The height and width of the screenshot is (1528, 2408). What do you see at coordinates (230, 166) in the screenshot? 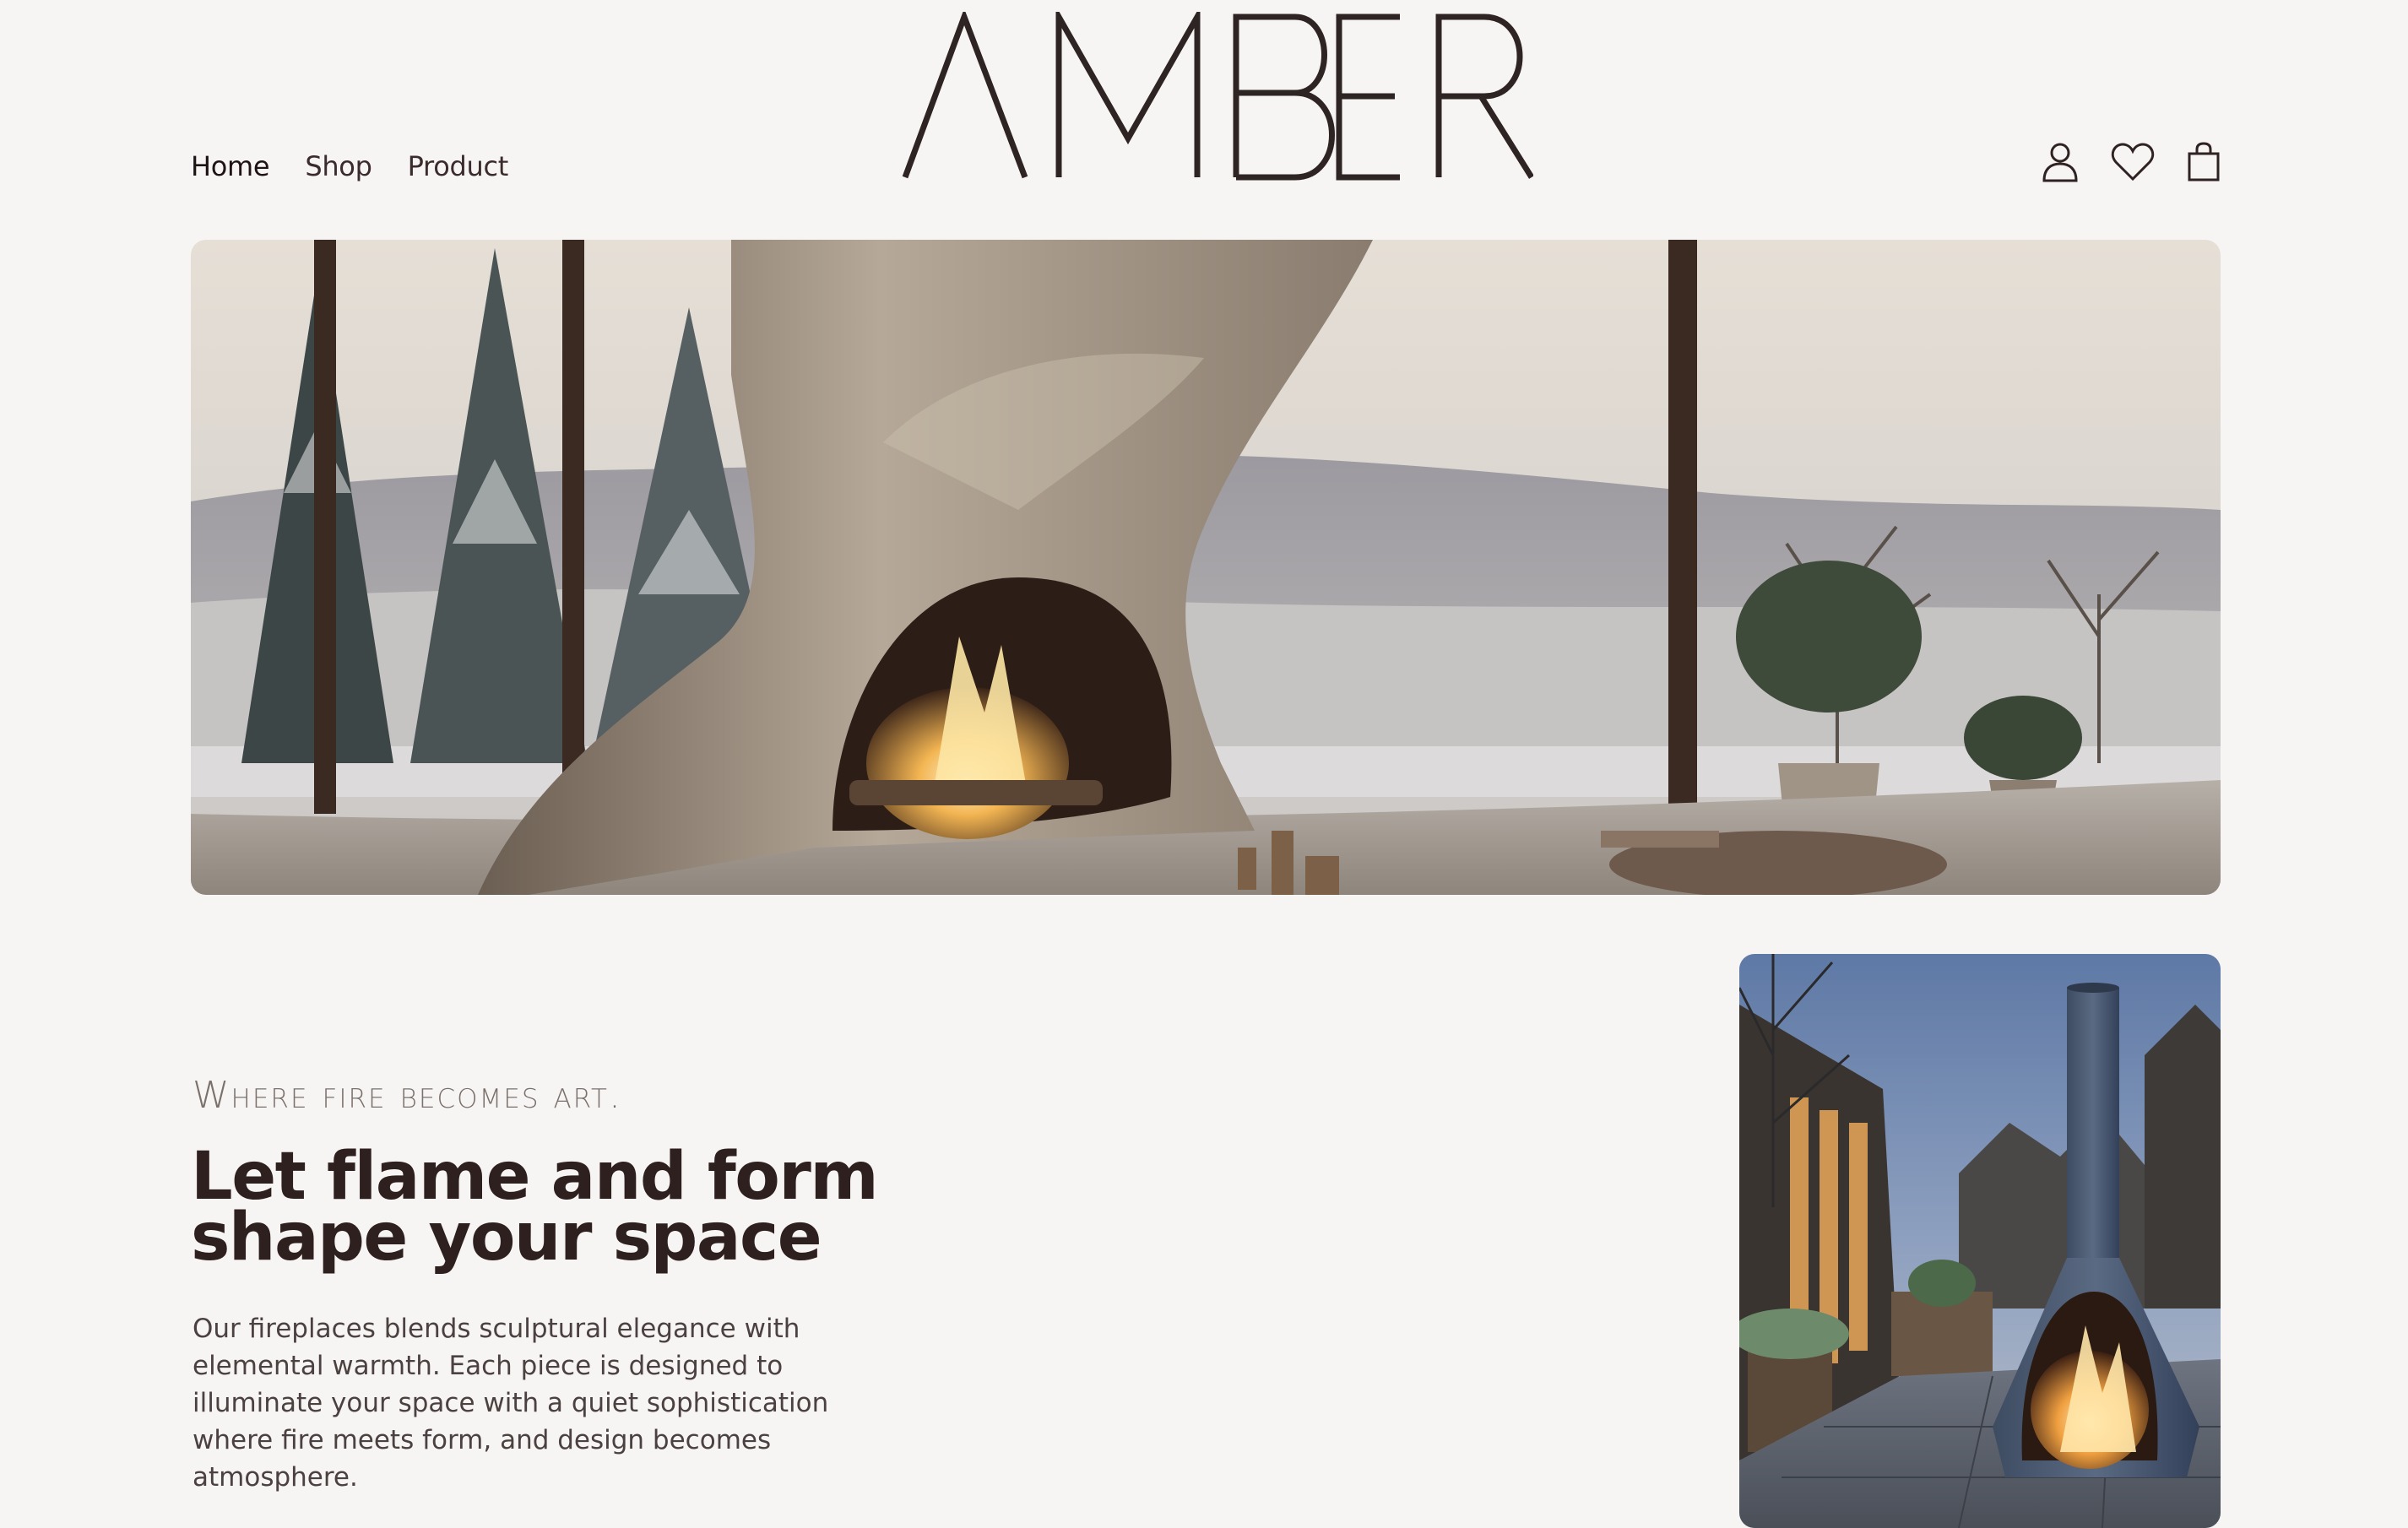
I see `nav-item-home: Home` at bounding box center [230, 166].